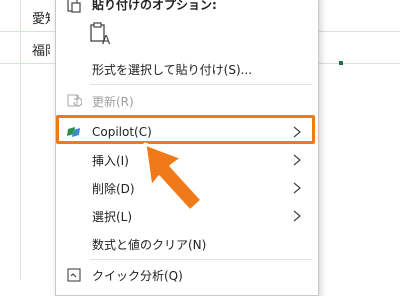 This screenshot has width=400, height=296. I want to click on menu-item-clear-formulas: 数式と値のクリア(N), so click(187, 244).